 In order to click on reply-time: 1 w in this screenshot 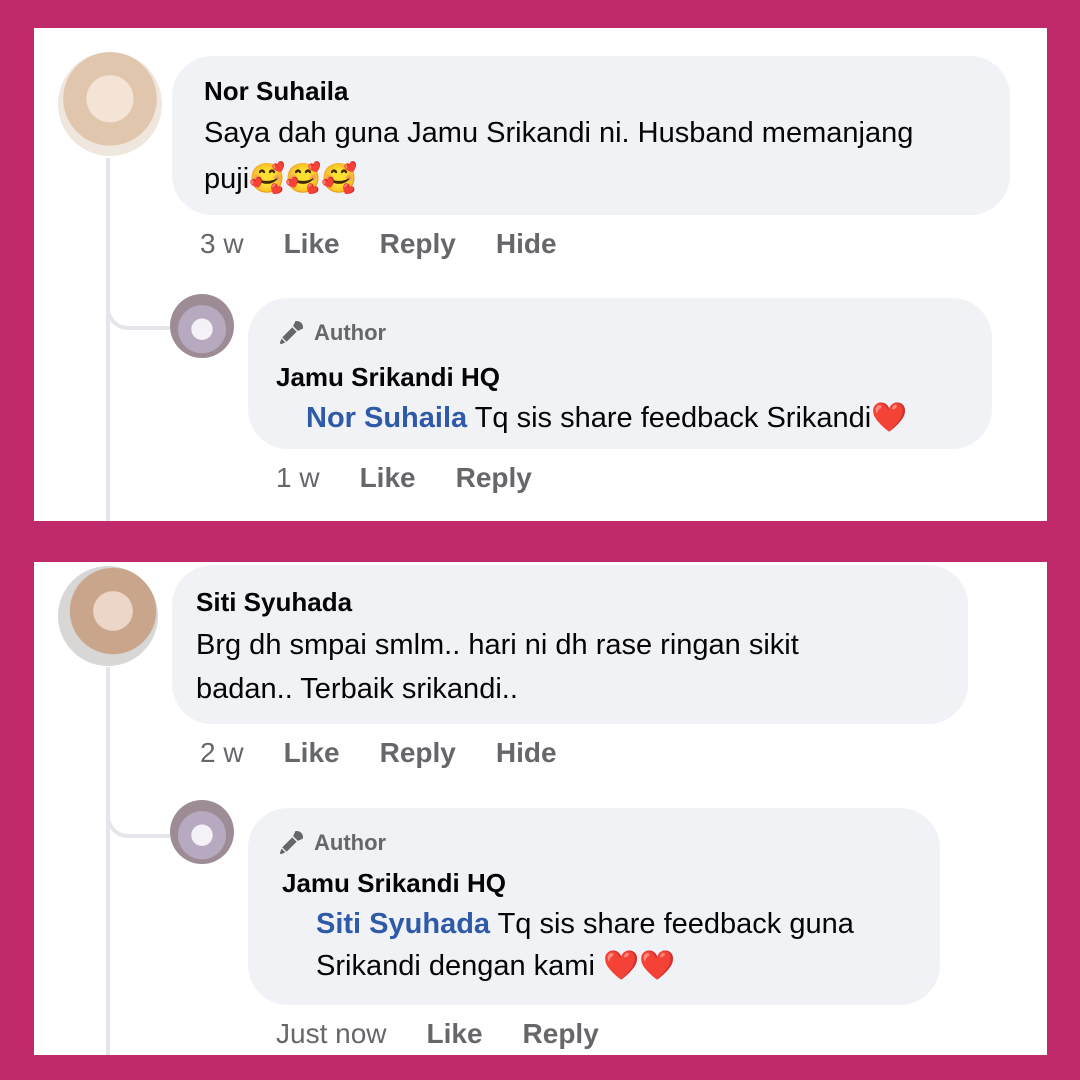, I will do `click(298, 478)`.